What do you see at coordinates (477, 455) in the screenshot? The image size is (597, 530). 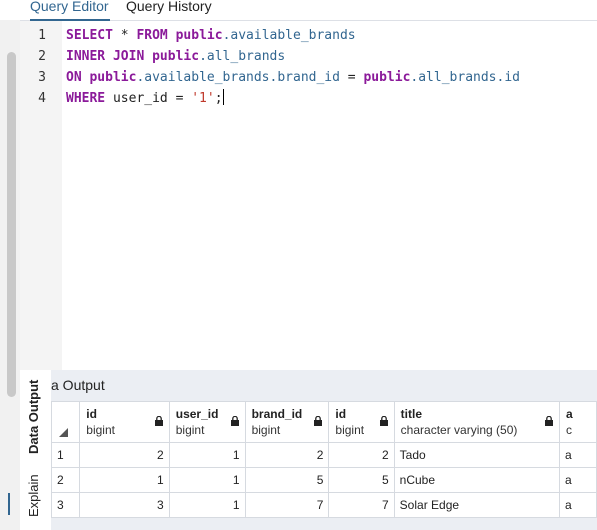 I see `table-cell: Tado` at bounding box center [477, 455].